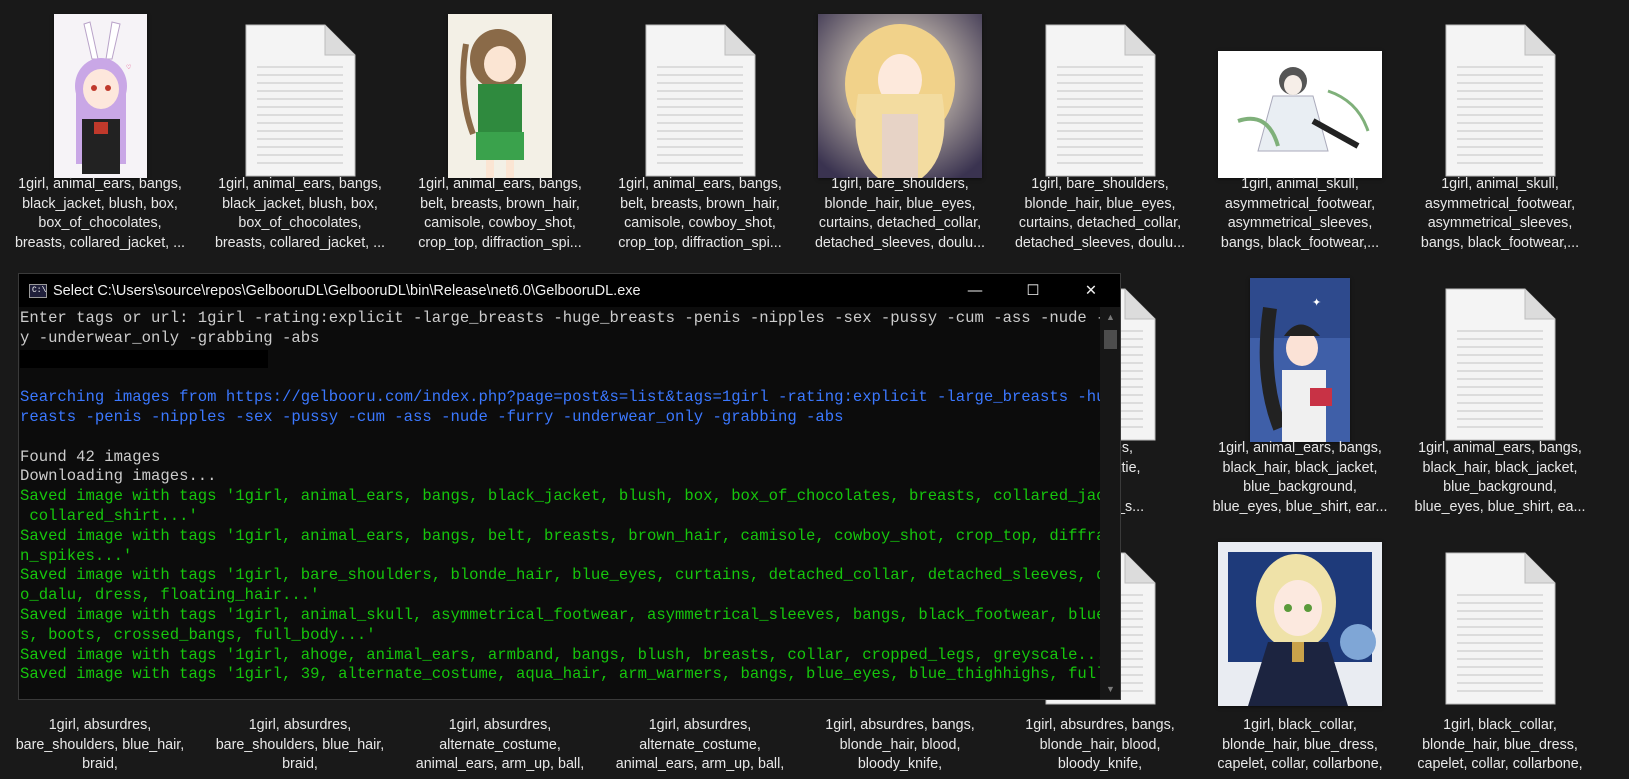 Image resolution: width=1629 pixels, height=779 pixels. I want to click on console-scrollbar: ▲ ▼, so click(1110, 503).